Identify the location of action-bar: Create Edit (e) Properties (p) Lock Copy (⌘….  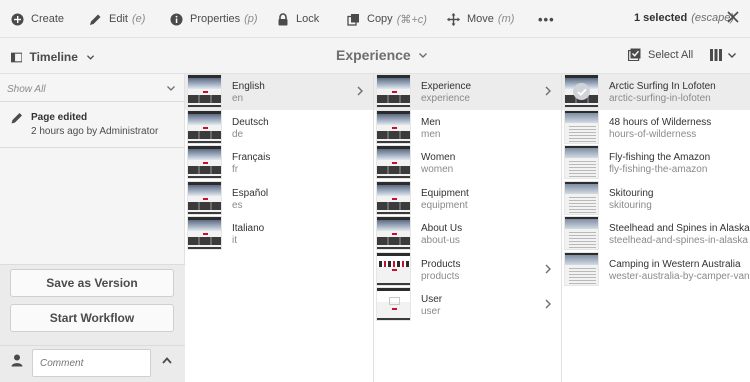
(375, 19).